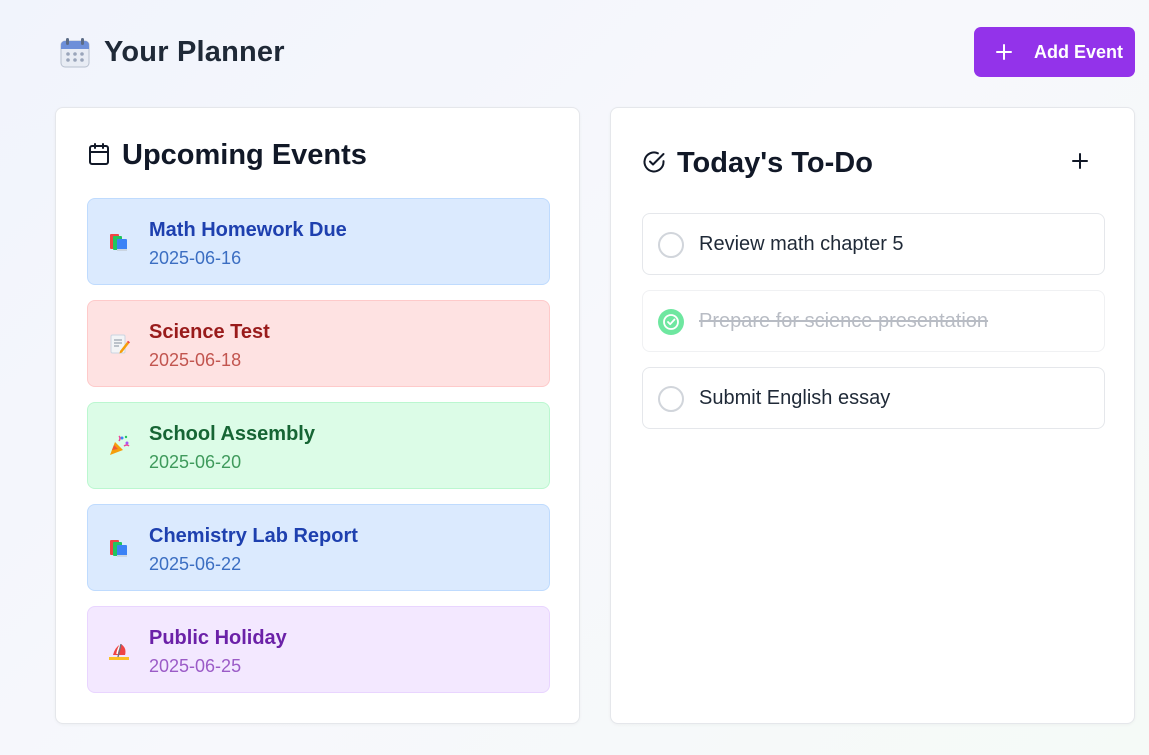  Describe the element at coordinates (248, 230) in the screenshot. I see `event-title: Math Homework Due` at that location.